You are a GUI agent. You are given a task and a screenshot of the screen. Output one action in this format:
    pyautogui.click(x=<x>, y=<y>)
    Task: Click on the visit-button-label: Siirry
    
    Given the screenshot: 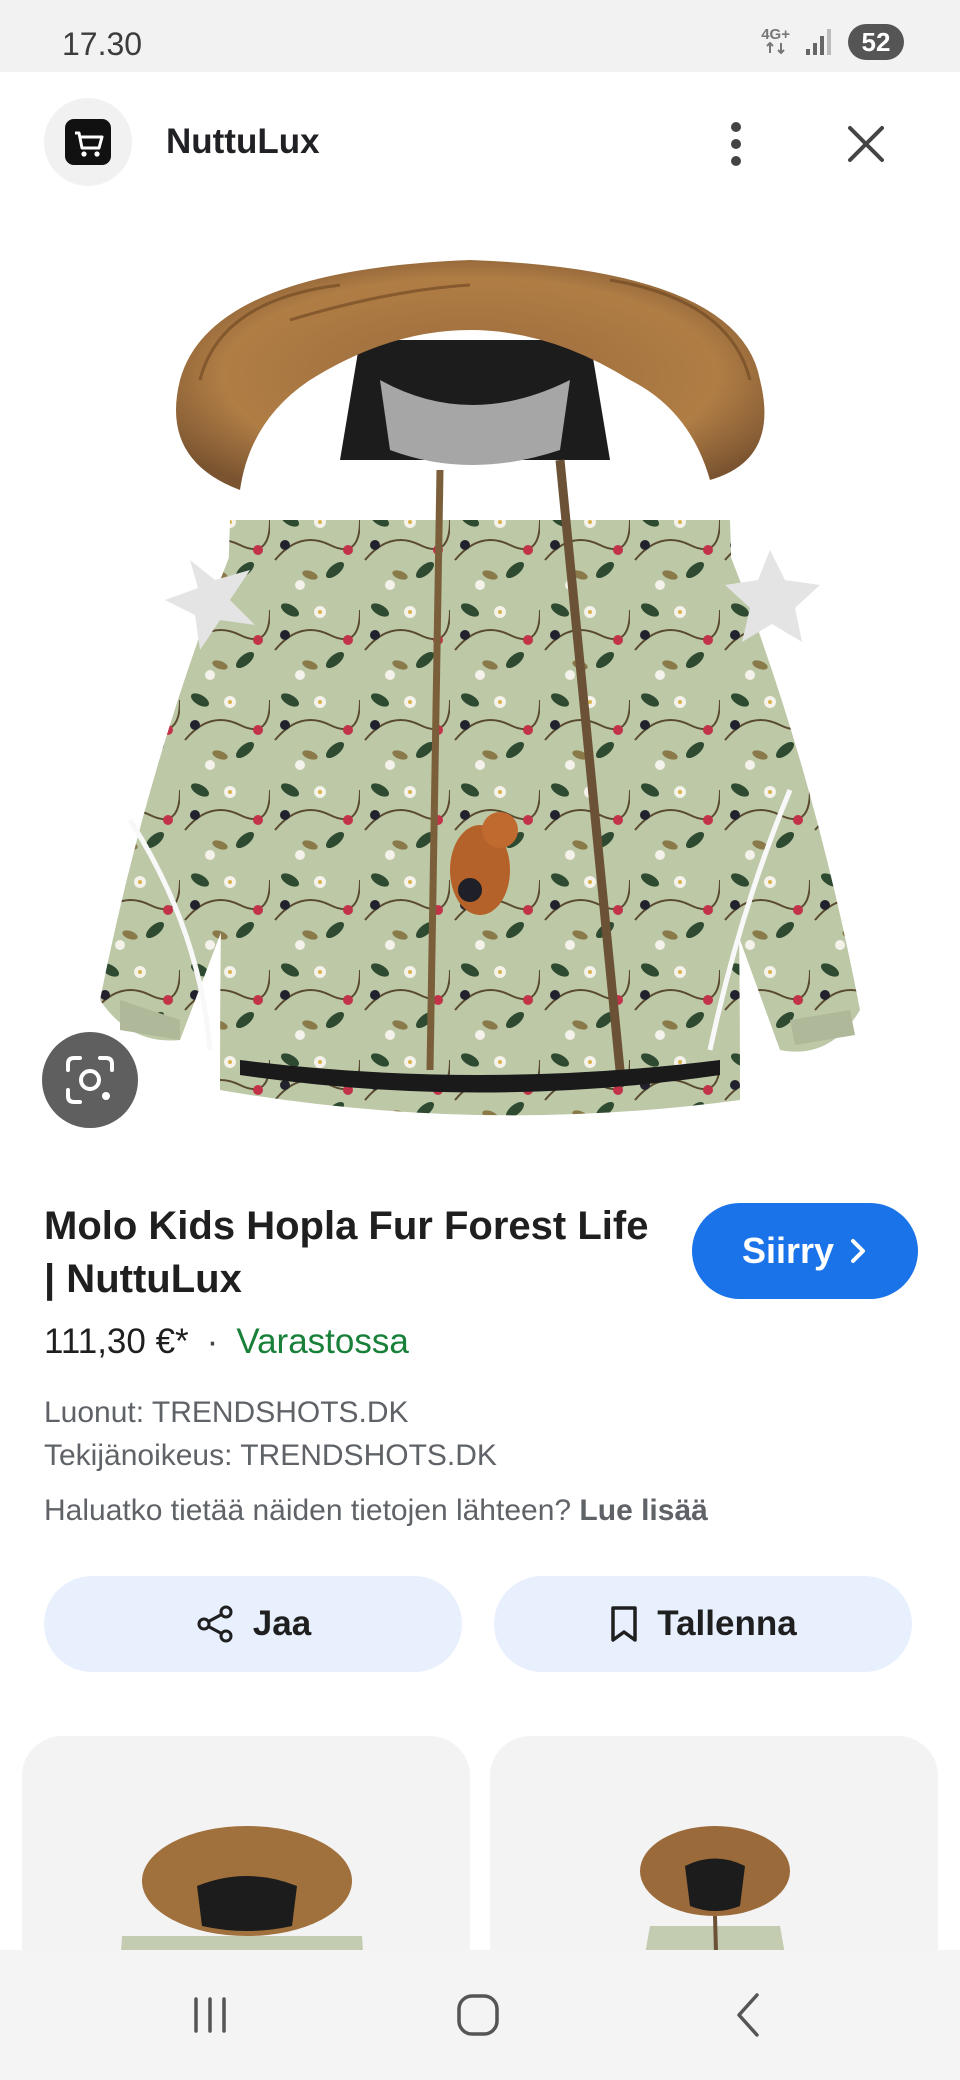 What is the action you would take?
    pyautogui.click(x=788, y=1250)
    